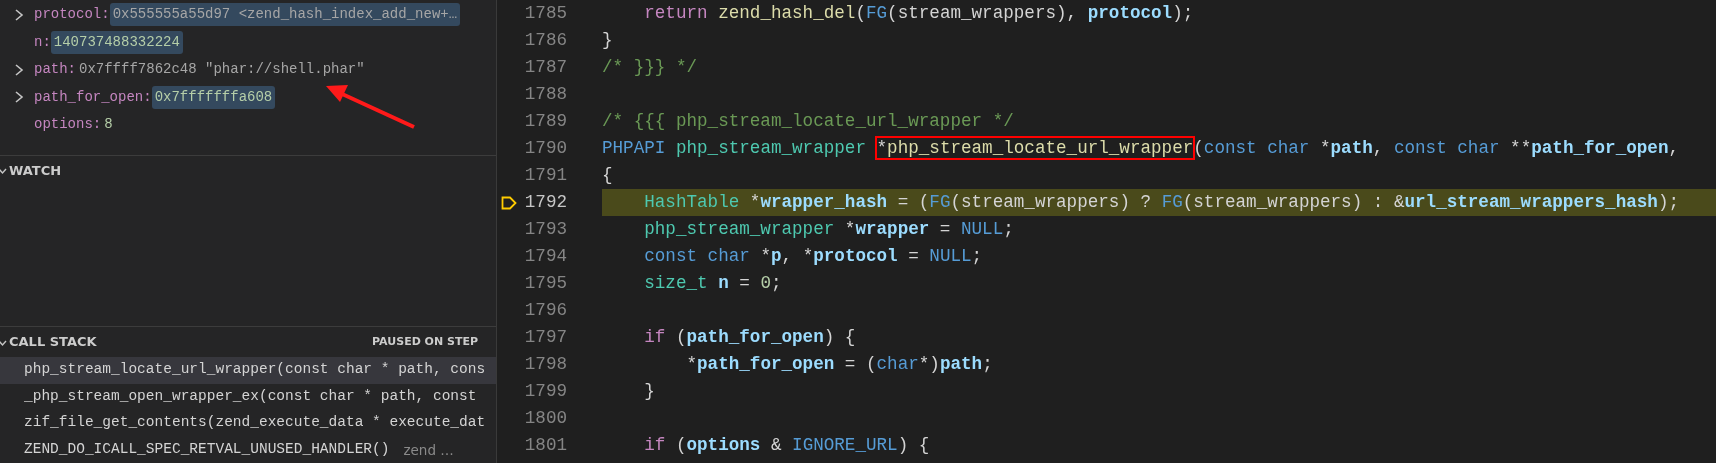  I want to click on variable-value: 0x7fffffffa608, so click(213, 97).